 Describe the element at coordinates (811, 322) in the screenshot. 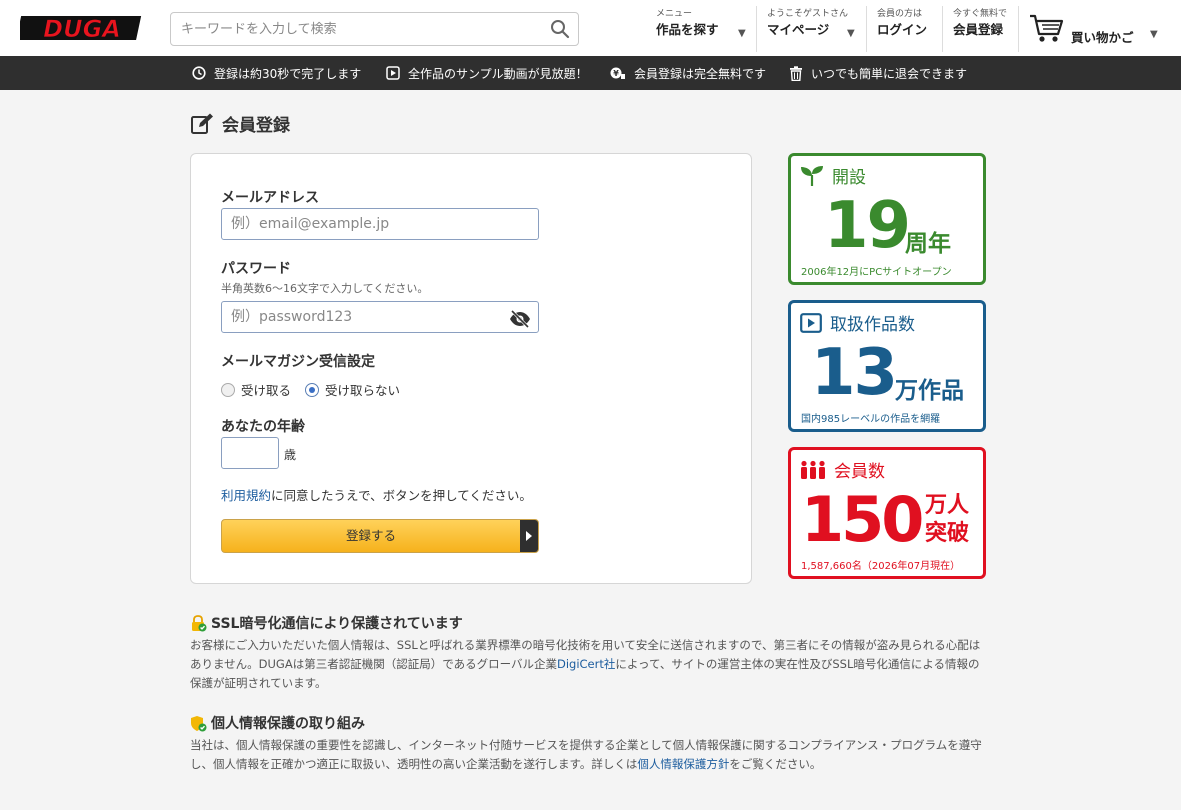

I see `video-icon` at that location.